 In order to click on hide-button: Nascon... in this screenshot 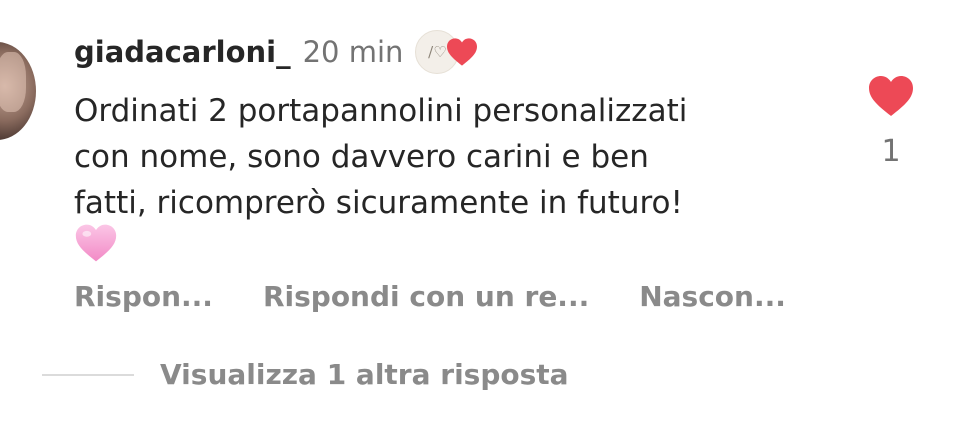, I will do `click(712, 296)`.